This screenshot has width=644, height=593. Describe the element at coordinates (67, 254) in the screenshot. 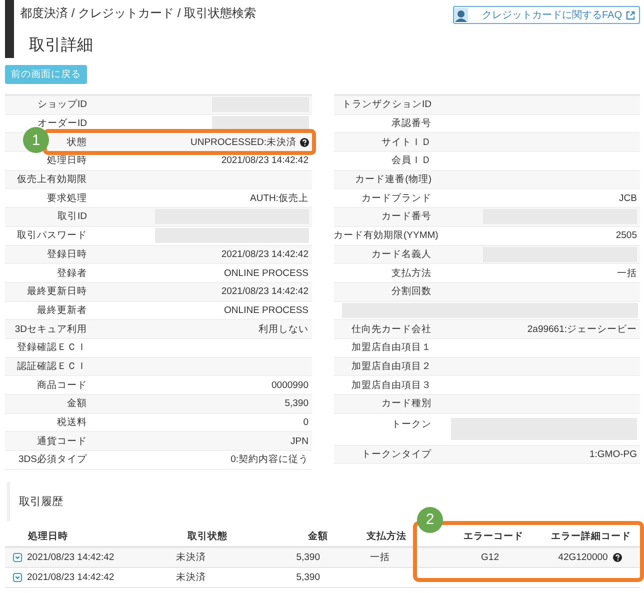

I see `field-label: 登録日時` at that location.